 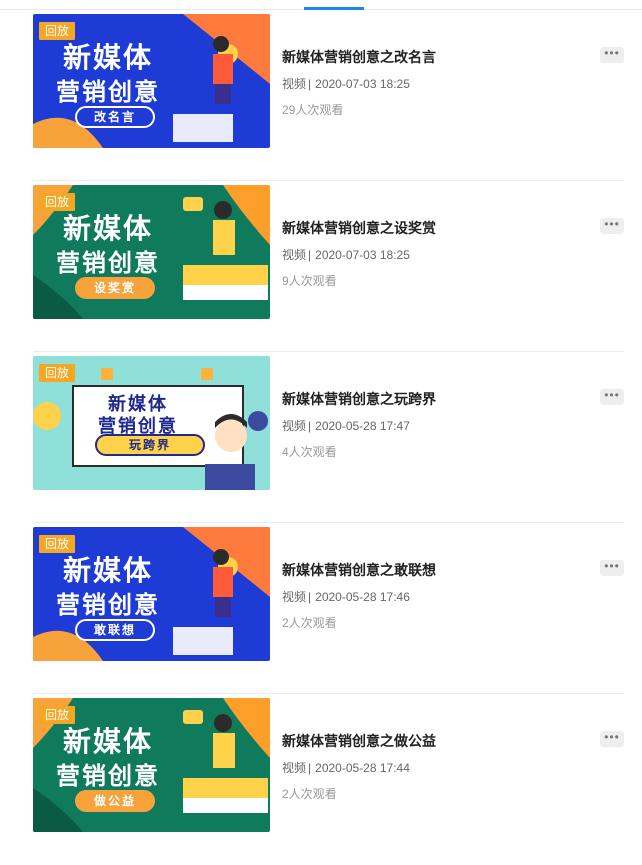 What do you see at coordinates (362, 597) in the screenshot?
I see `video-date: 2020-05-28 17:46` at bounding box center [362, 597].